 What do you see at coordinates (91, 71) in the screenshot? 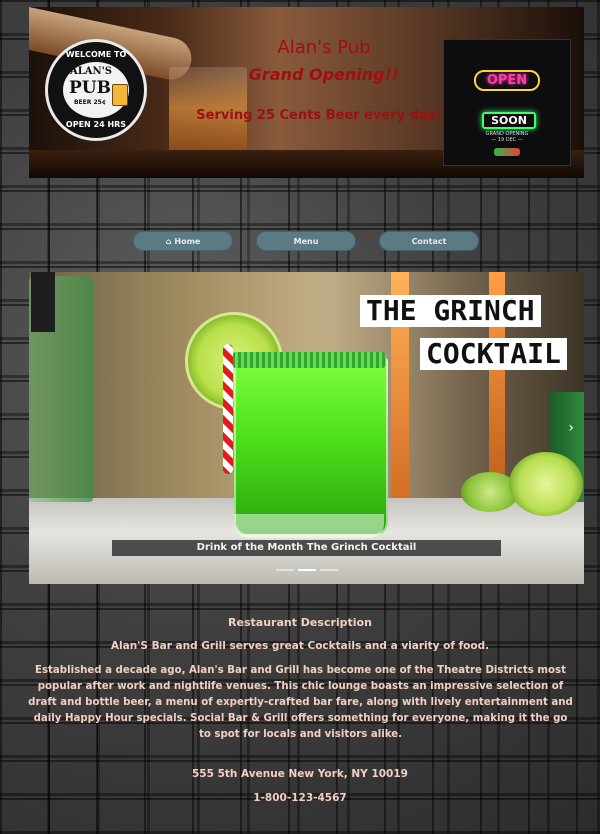
I see `logo-name: ALAN'S` at bounding box center [91, 71].